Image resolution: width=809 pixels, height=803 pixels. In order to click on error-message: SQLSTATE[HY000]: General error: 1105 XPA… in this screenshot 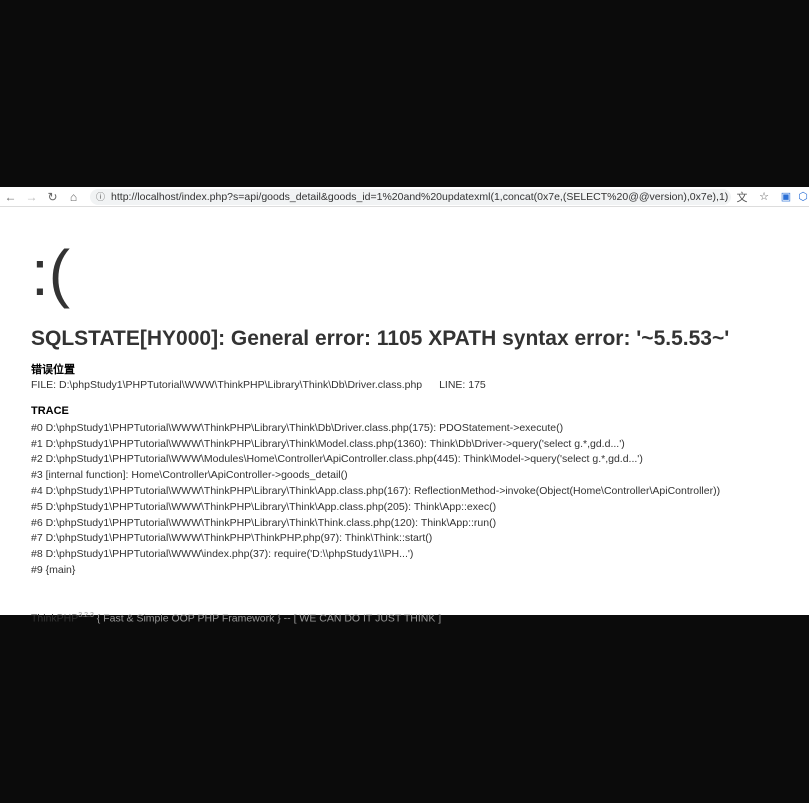, I will do `click(380, 338)`.